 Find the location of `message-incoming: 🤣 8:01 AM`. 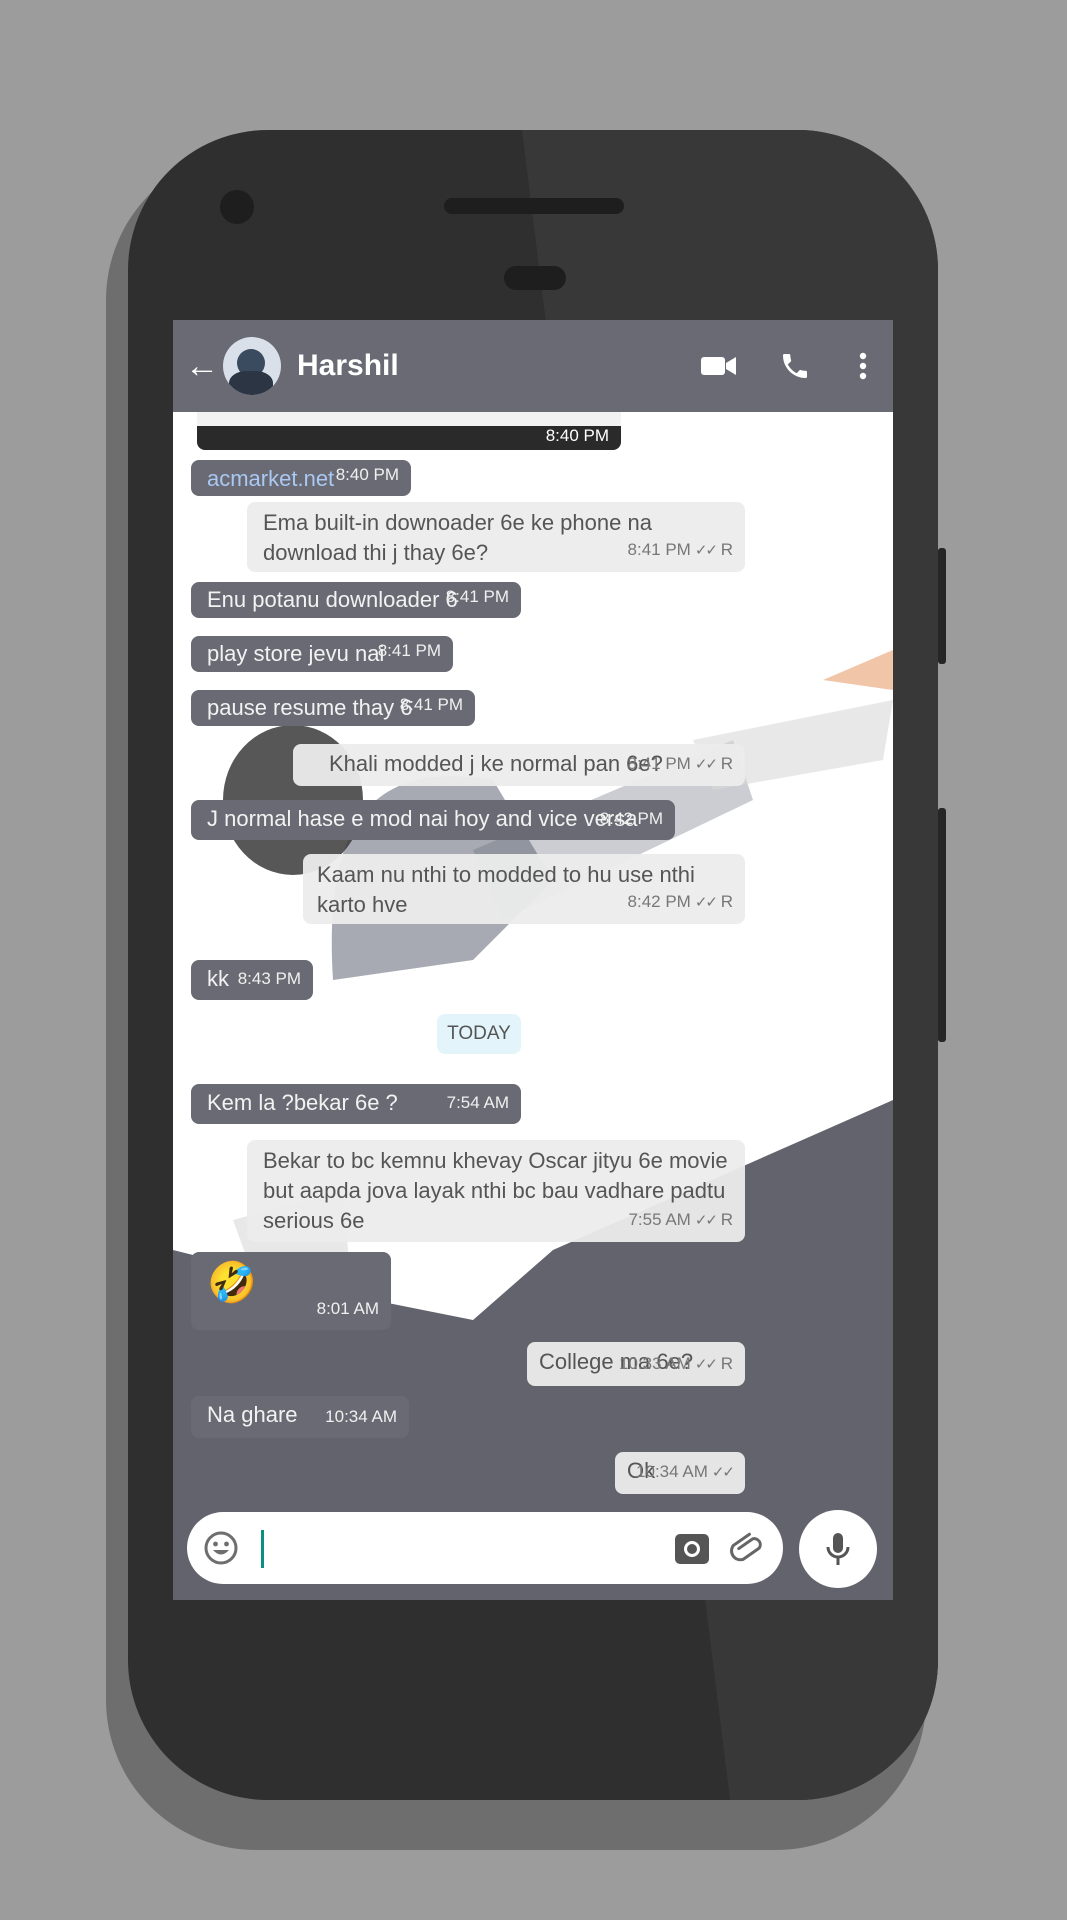

message-incoming: 🤣 8:01 AM is located at coordinates (291, 1291).